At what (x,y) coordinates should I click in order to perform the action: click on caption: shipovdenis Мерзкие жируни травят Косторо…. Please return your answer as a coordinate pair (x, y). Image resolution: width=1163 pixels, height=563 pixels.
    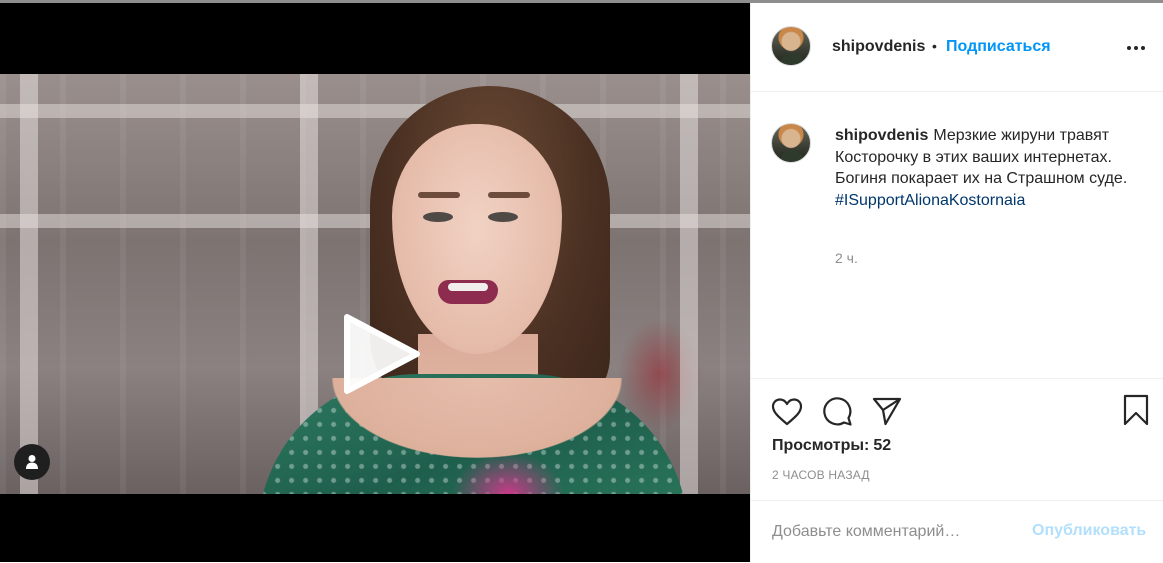
    Looking at the image, I should click on (991, 168).